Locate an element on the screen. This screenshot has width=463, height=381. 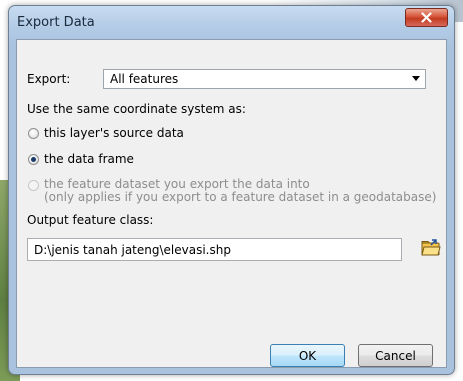
radio-selected-dot is located at coordinates (33, 159).